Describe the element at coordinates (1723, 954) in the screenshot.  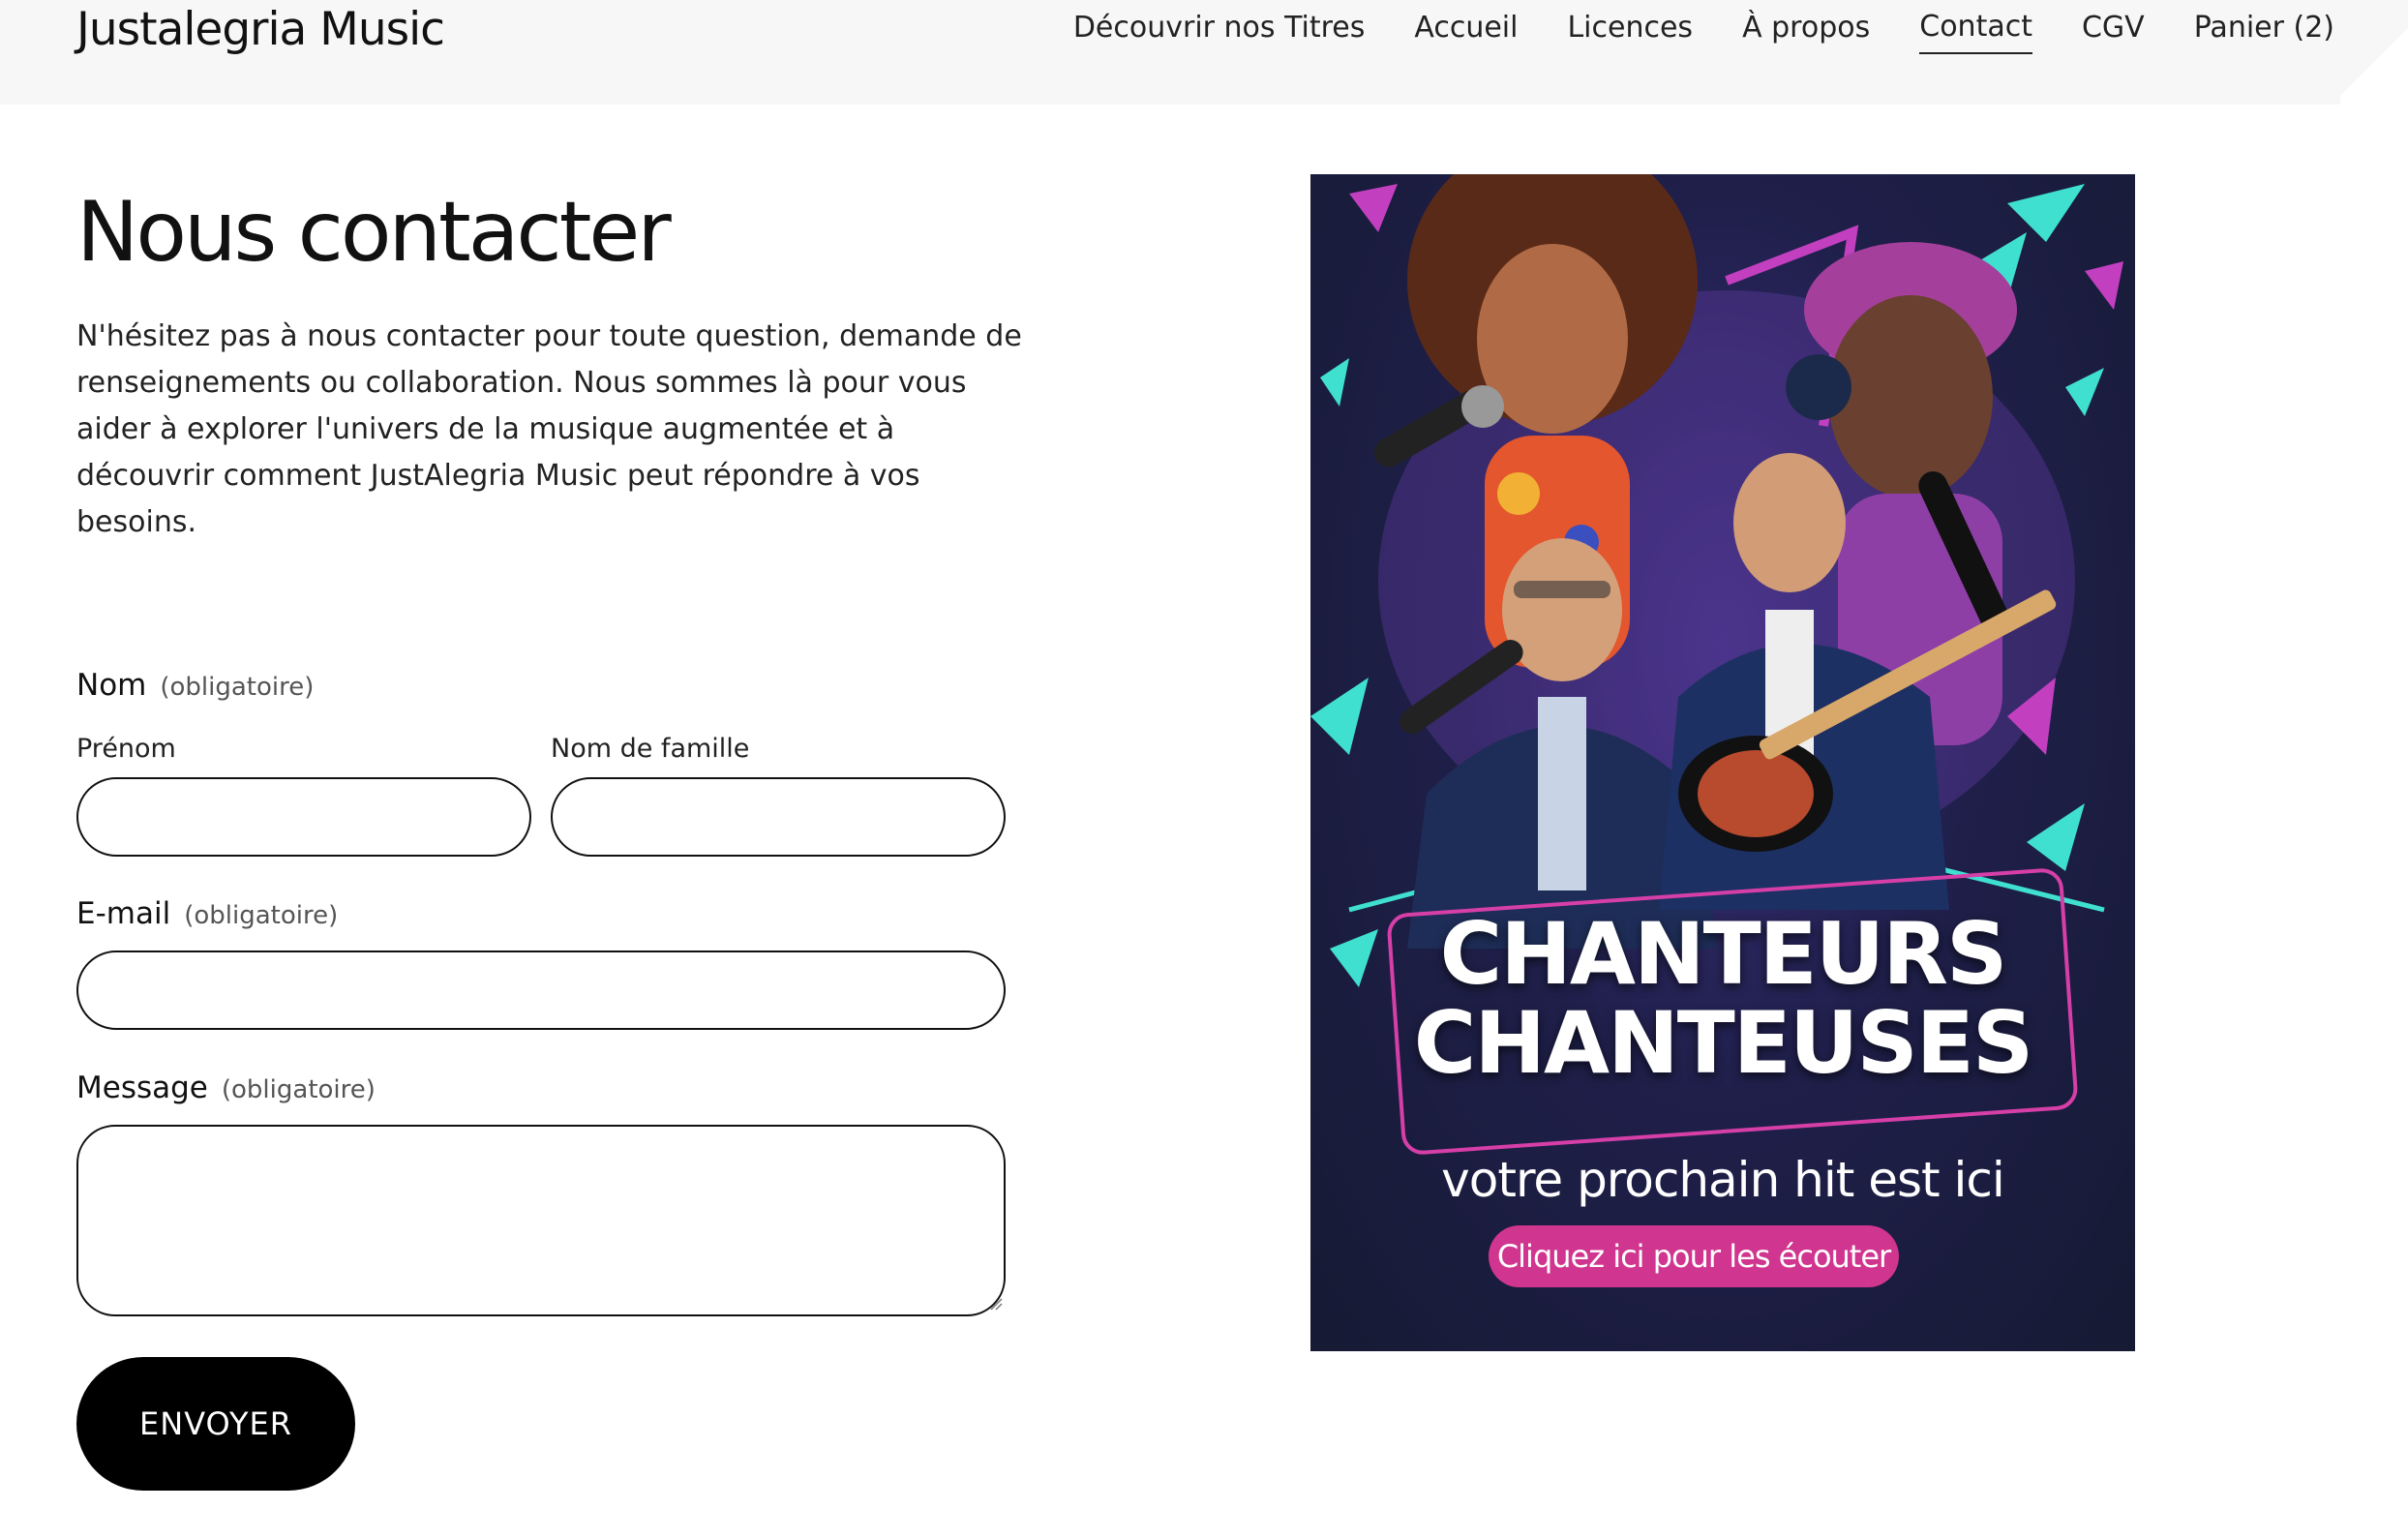
I see `poster-headline-1: CHANTEURS` at that location.